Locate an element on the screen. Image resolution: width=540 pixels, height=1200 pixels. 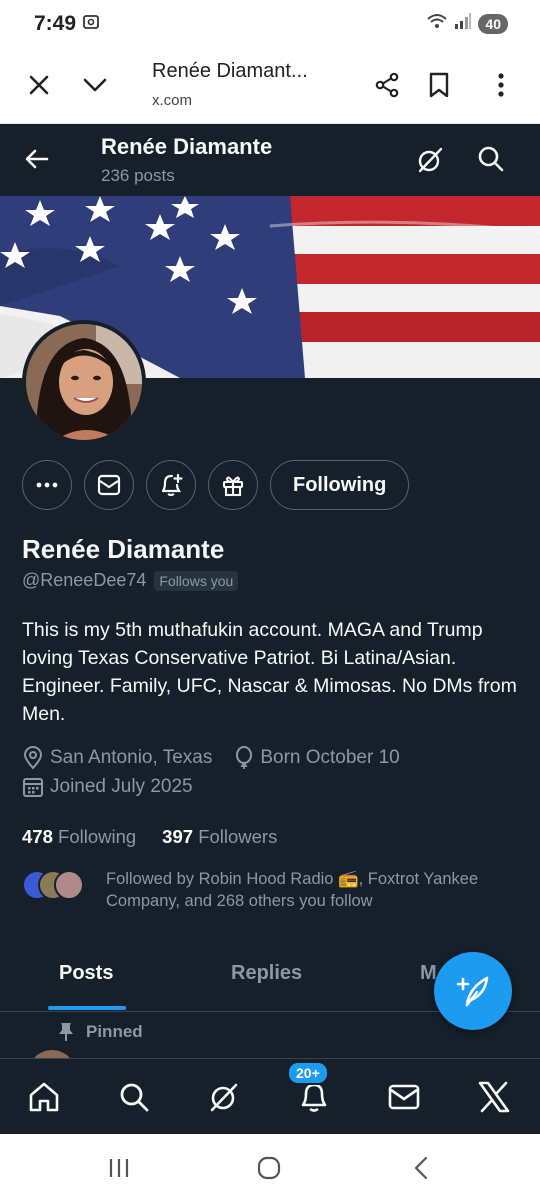
chevron-down-icon is located at coordinates (95, 85).